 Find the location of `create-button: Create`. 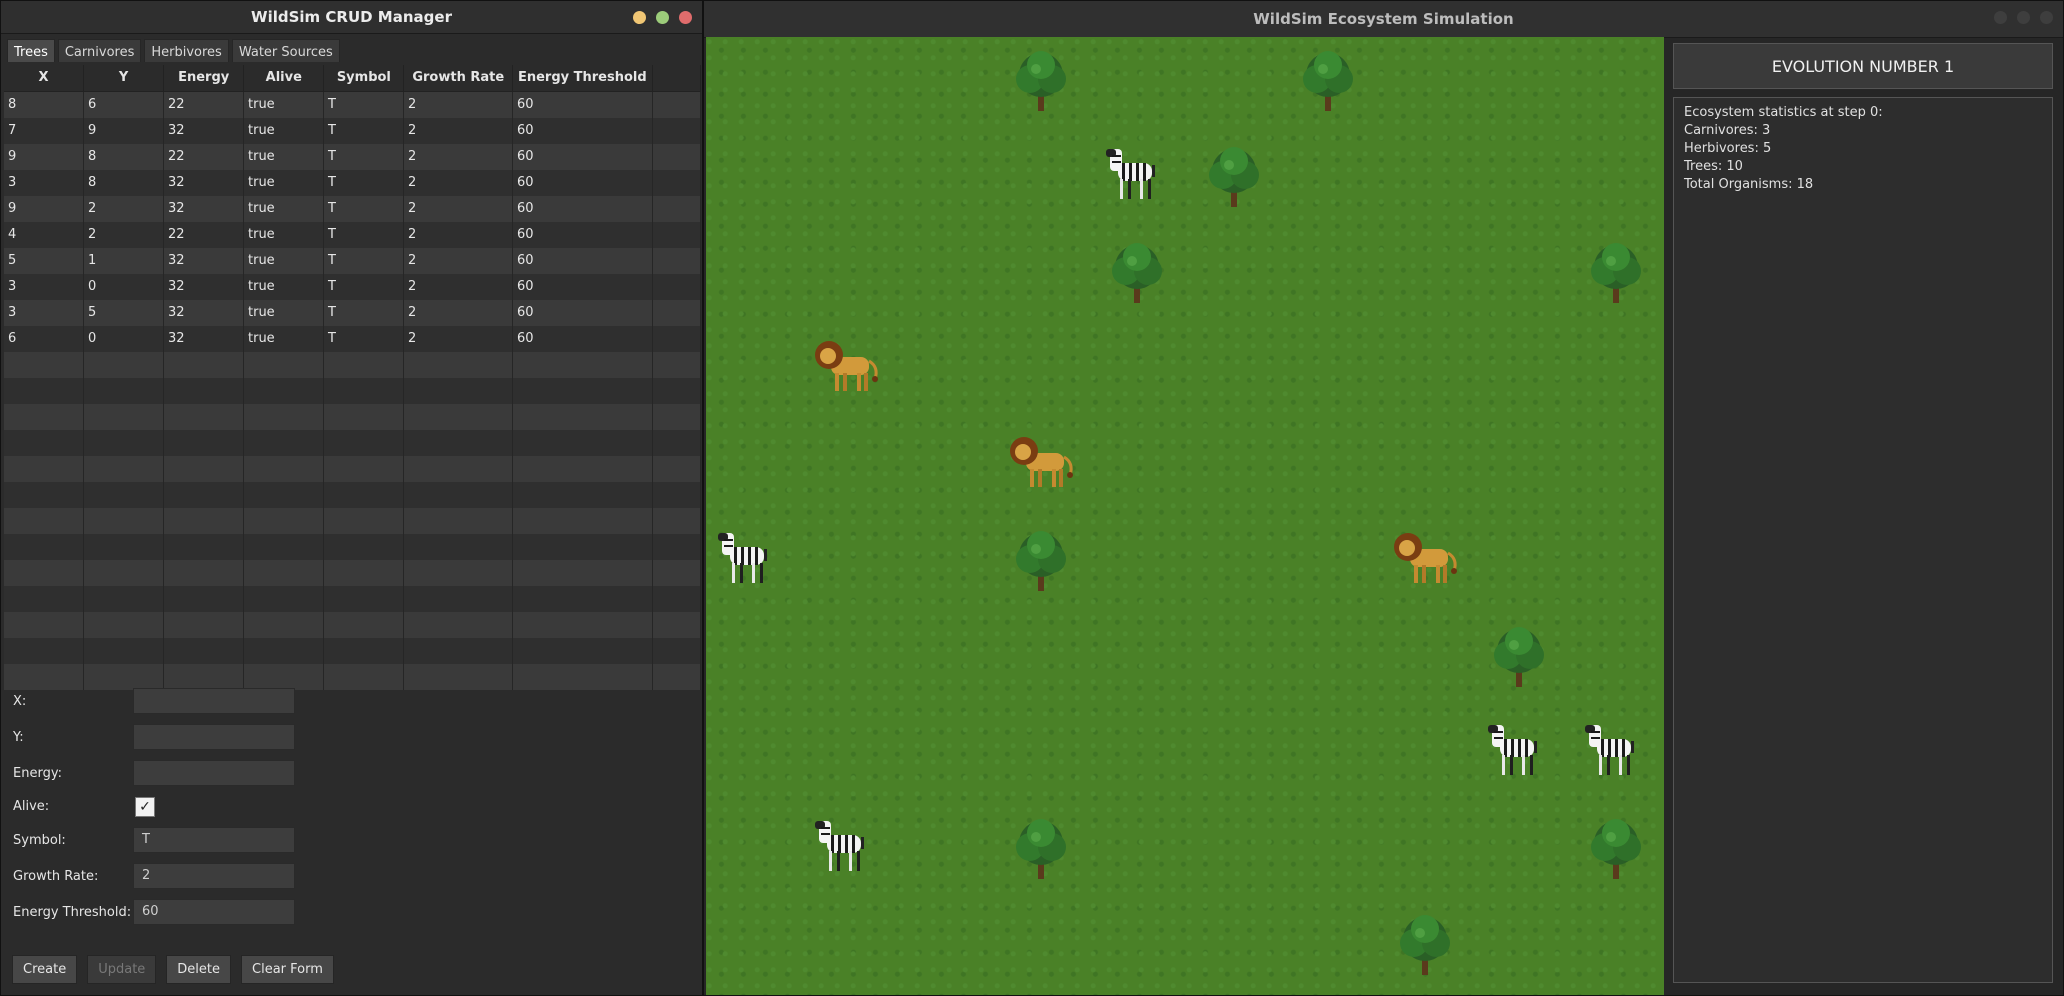

create-button: Create is located at coordinates (45, 969).